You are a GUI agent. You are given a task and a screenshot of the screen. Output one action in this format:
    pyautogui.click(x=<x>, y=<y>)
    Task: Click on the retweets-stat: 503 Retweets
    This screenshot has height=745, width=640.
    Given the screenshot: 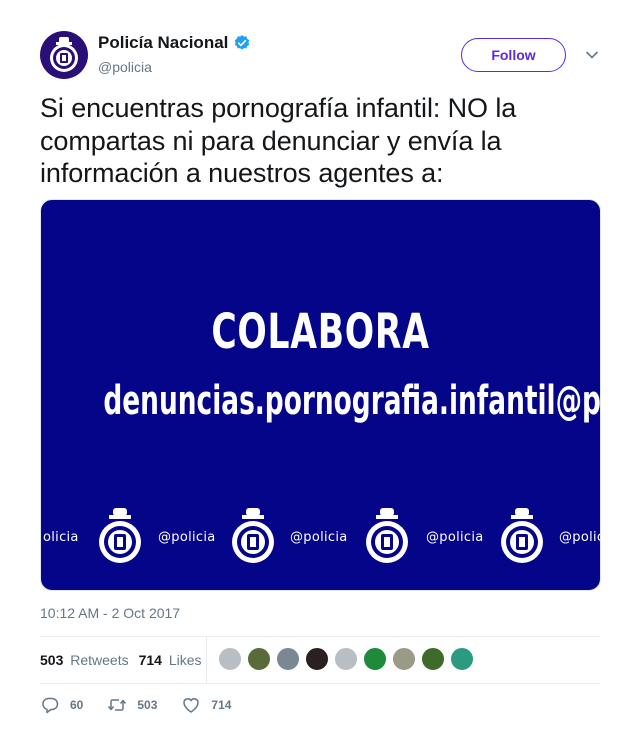 What is the action you would take?
    pyautogui.click(x=84, y=660)
    